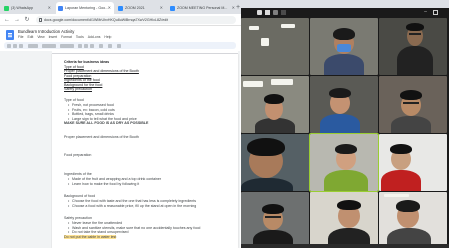  What do you see at coordinates (21, 45) in the screenshot?
I see `print-icon` at bounding box center [21, 45].